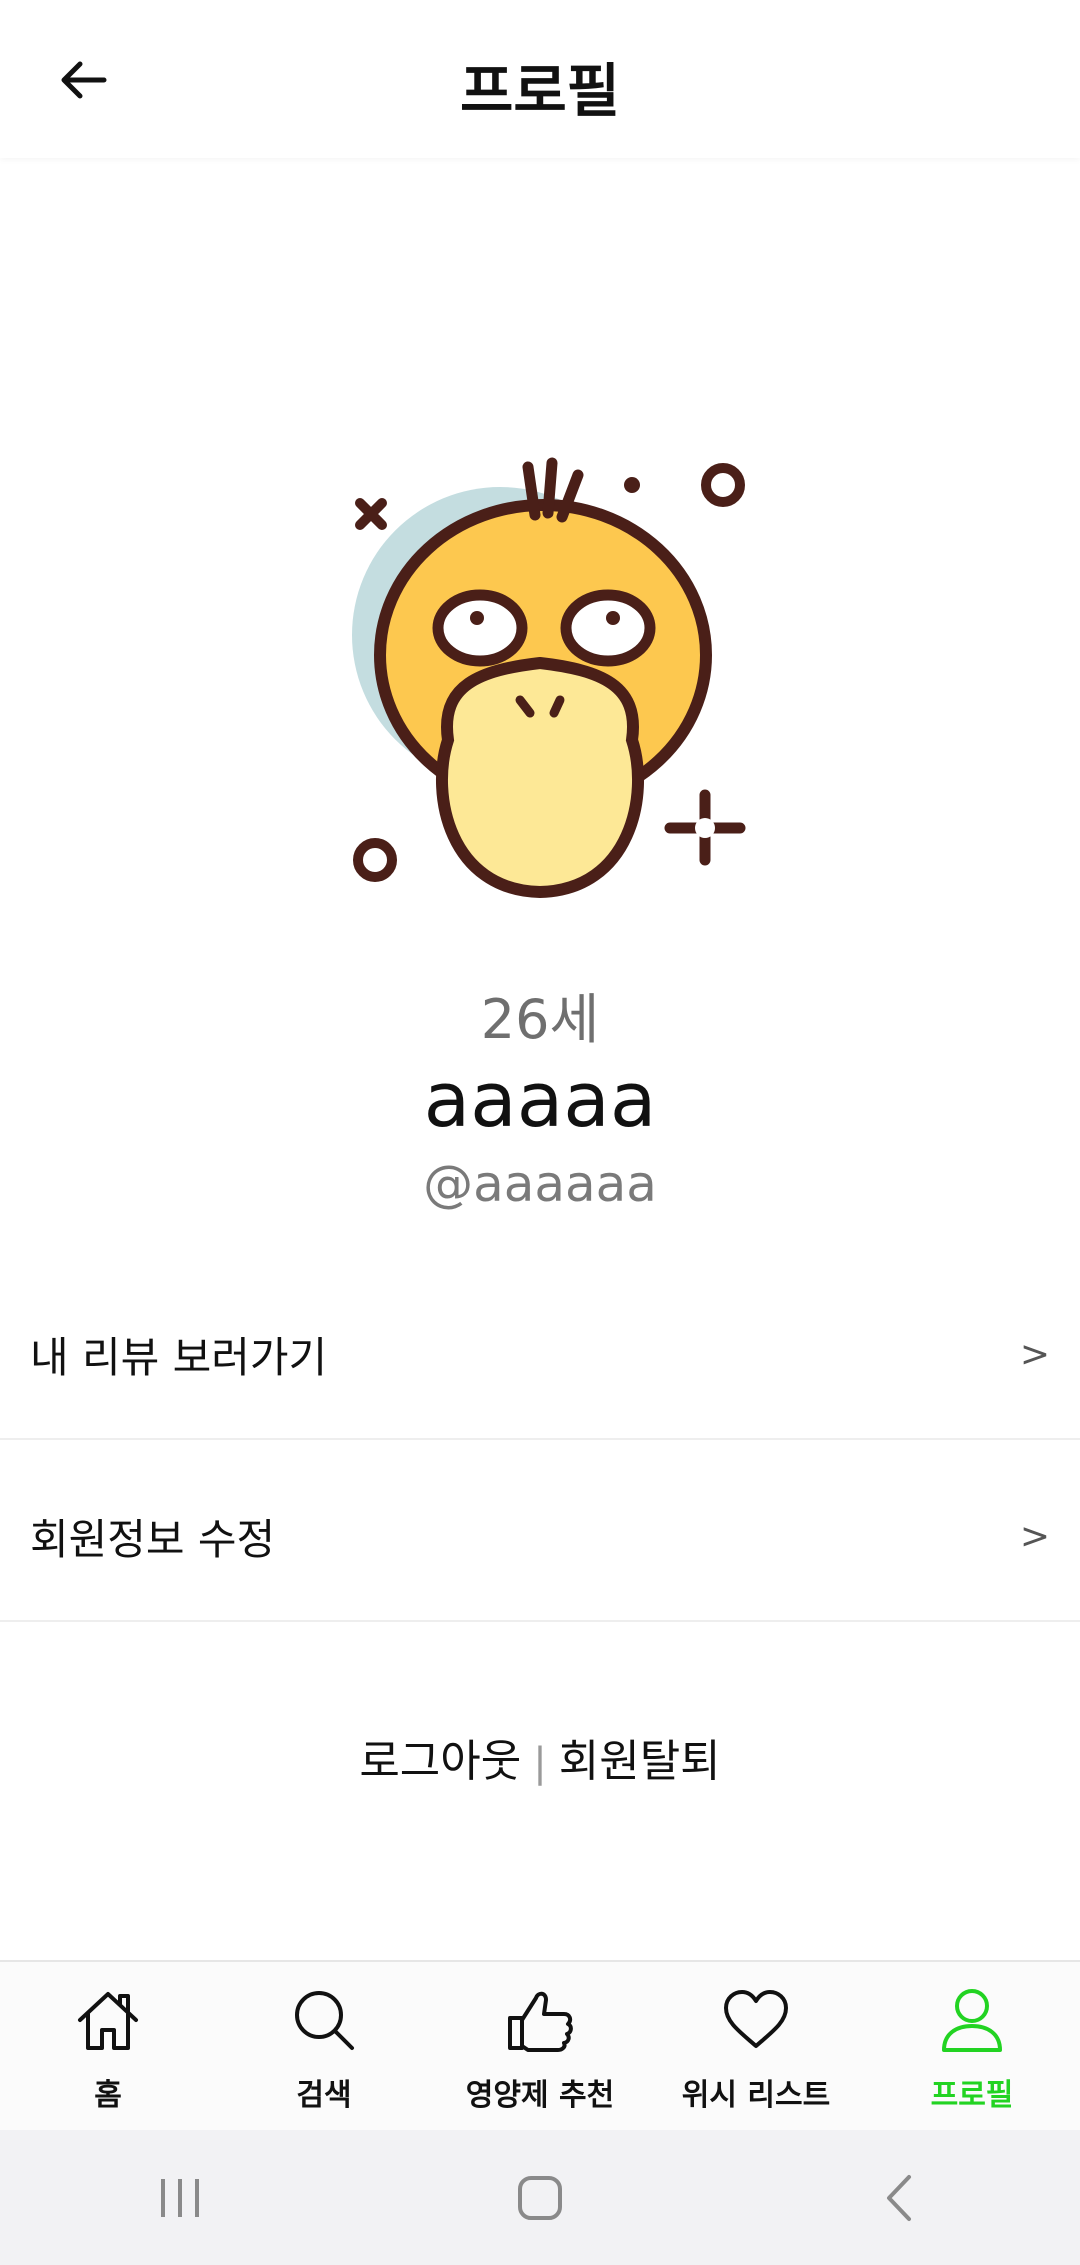 This screenshot has width=1080, height=2265. What do you see at coordinates (540, 1019) in the screenshot?
I see `profile-age: 26세` at bounding box center [540, 1019].